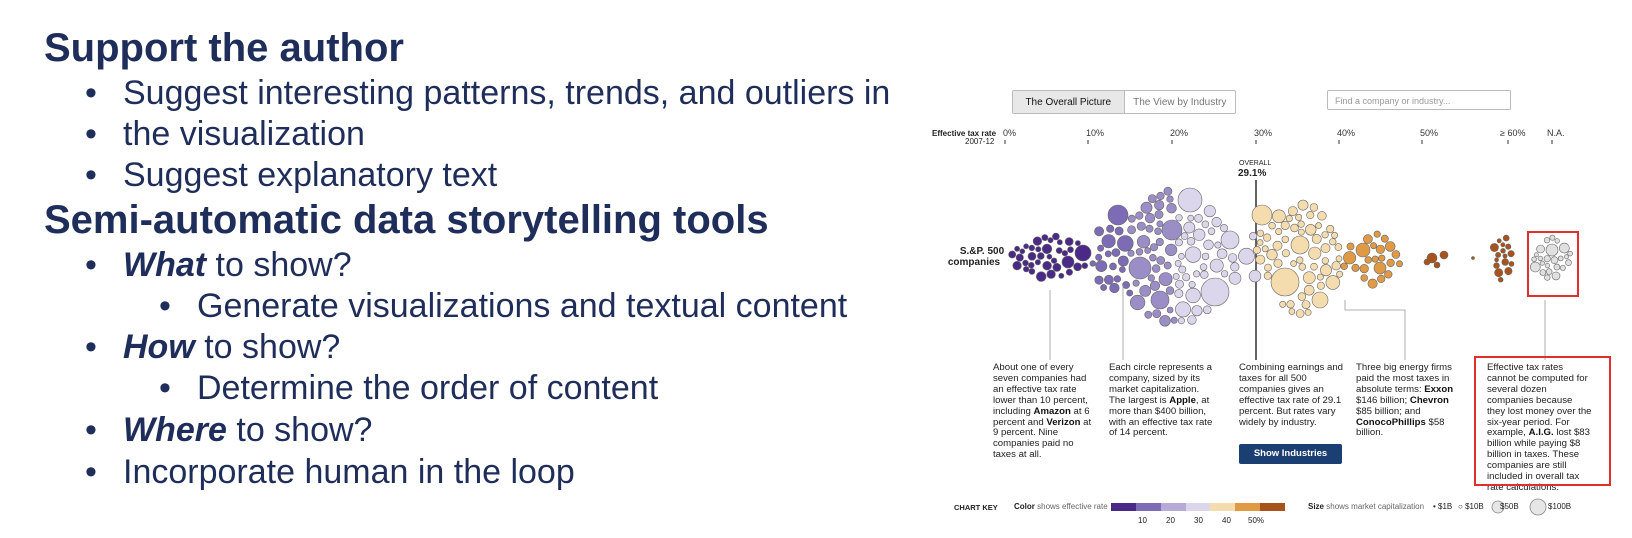 This screenshot has width=1632, height=538. I want to click on tick-20: 20%, so click(1179, 133).